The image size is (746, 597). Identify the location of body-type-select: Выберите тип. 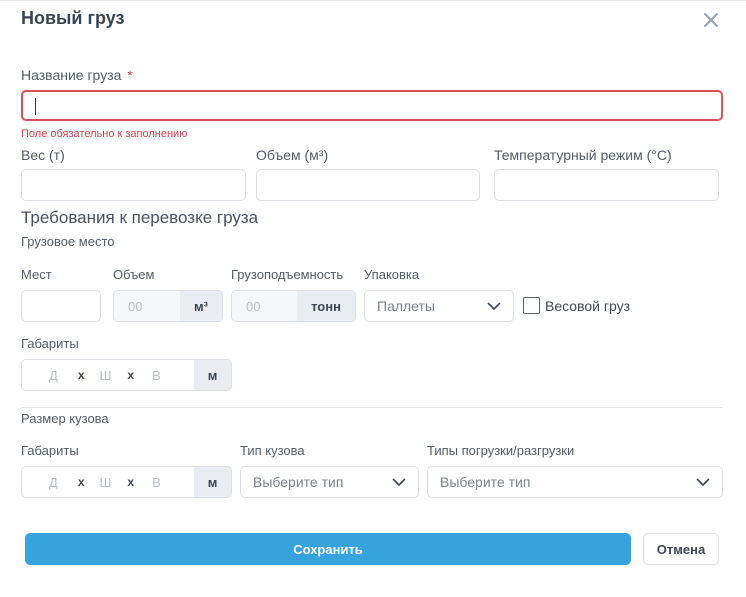
(329, 482).